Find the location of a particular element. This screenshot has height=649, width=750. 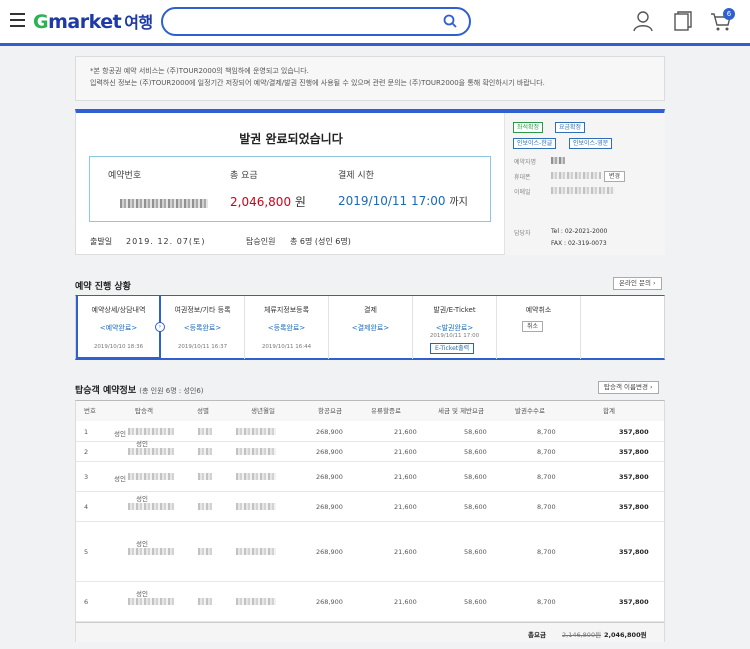

online-inquiry-button: 온라인 문의 › is located at coordinates (637, 283).